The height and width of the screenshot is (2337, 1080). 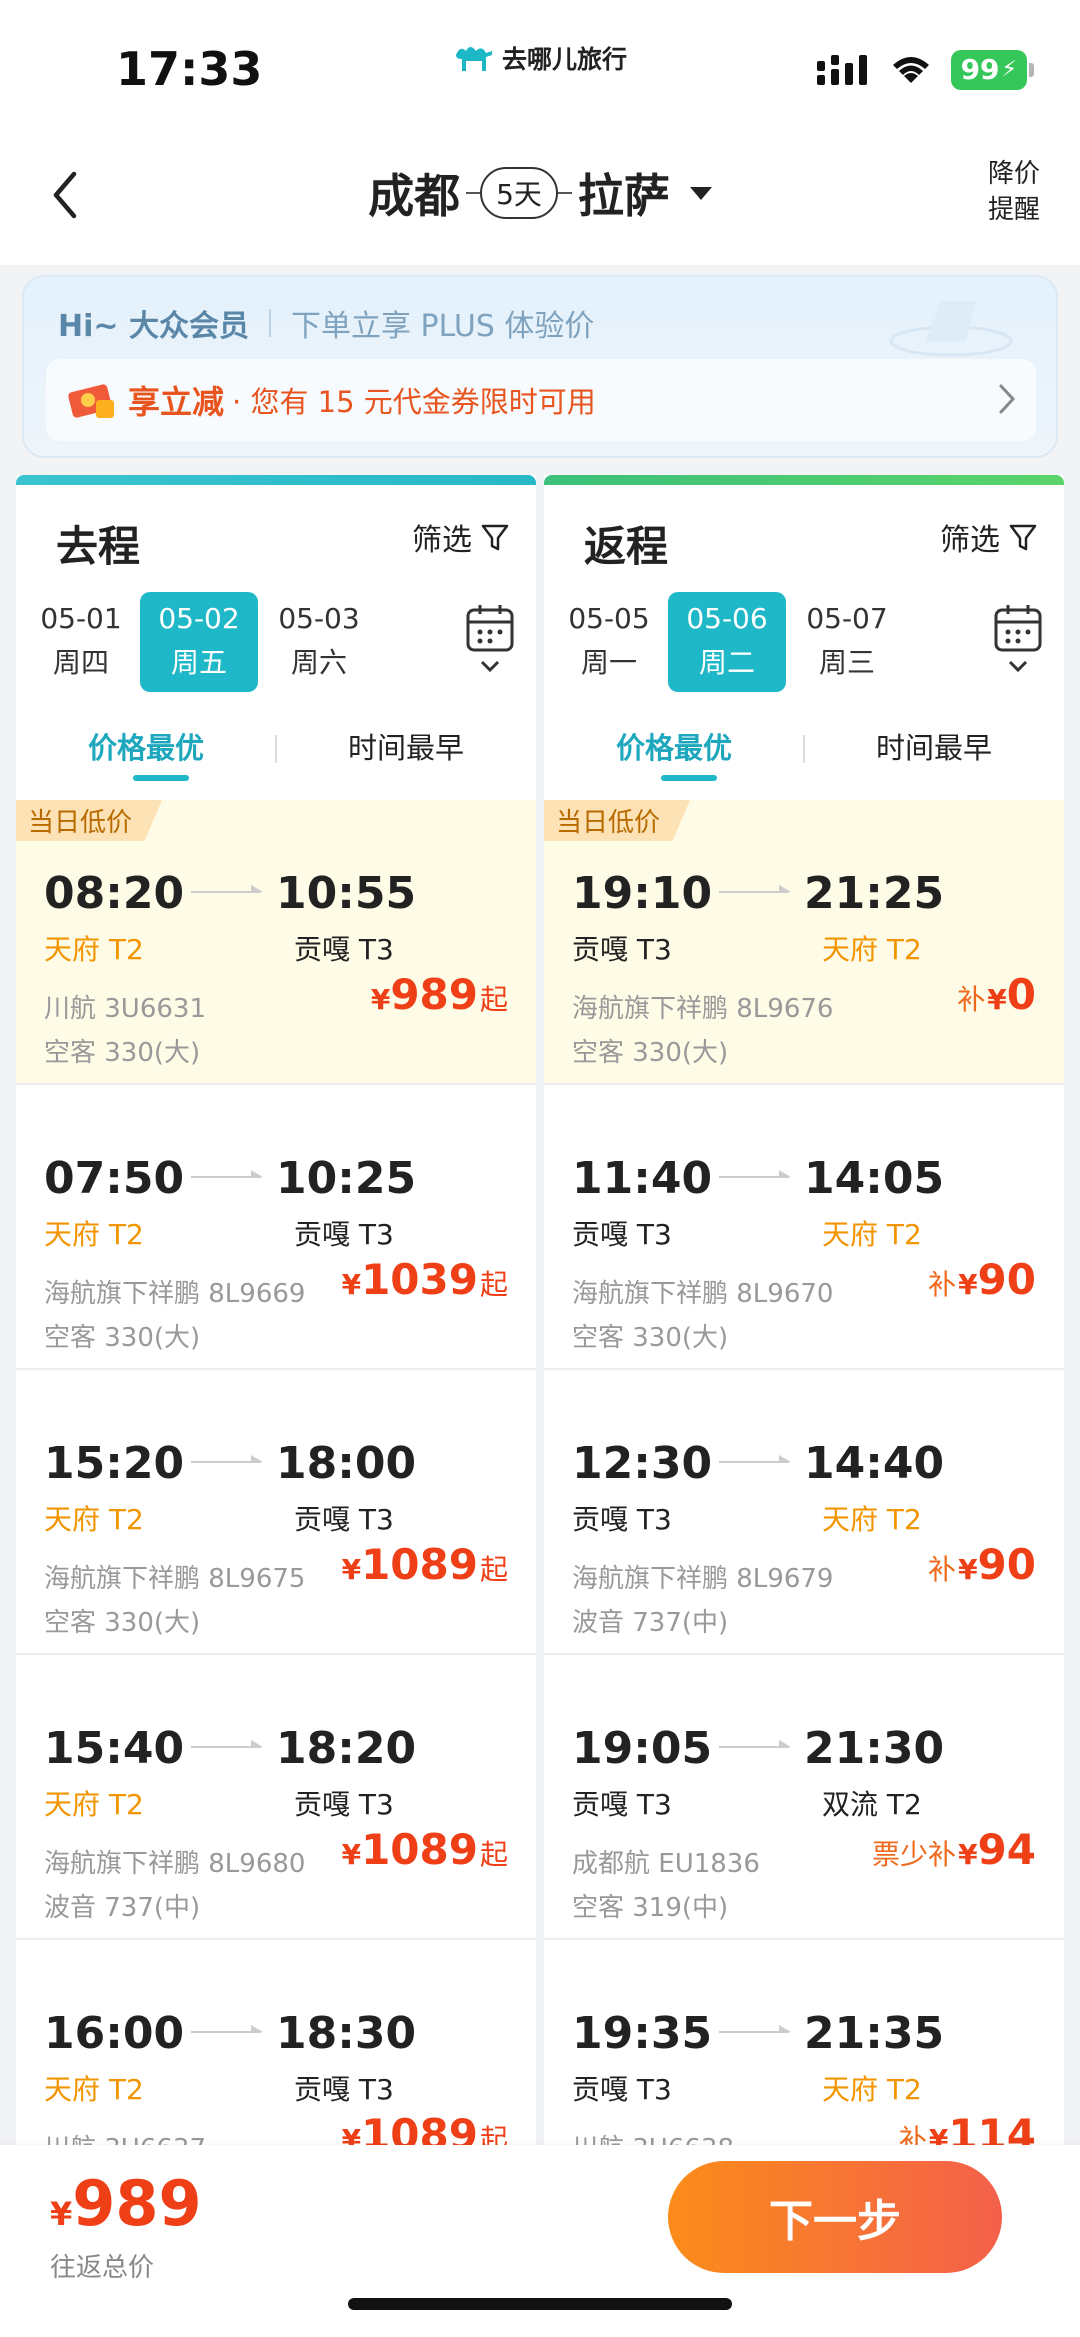 I want to click on gift-decoration-icon, so click(x=951, y=329).